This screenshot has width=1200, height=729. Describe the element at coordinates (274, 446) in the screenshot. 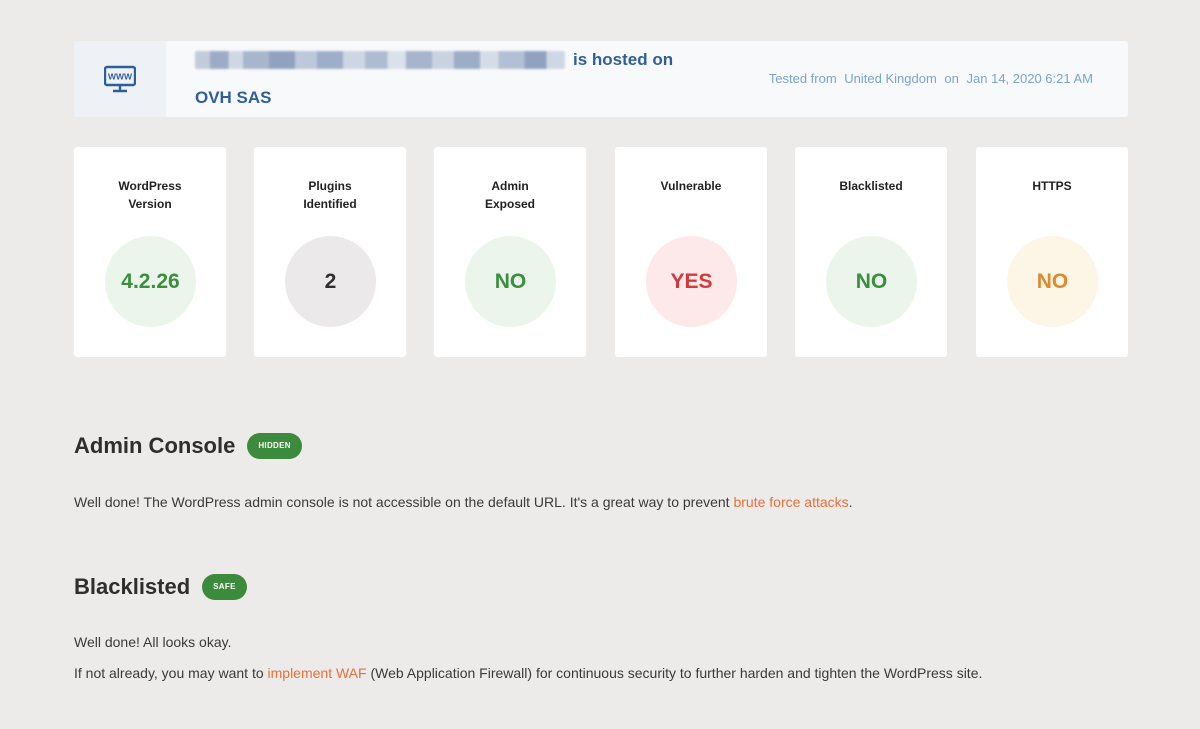

I see `status-badge: HIDDEN` at that location.